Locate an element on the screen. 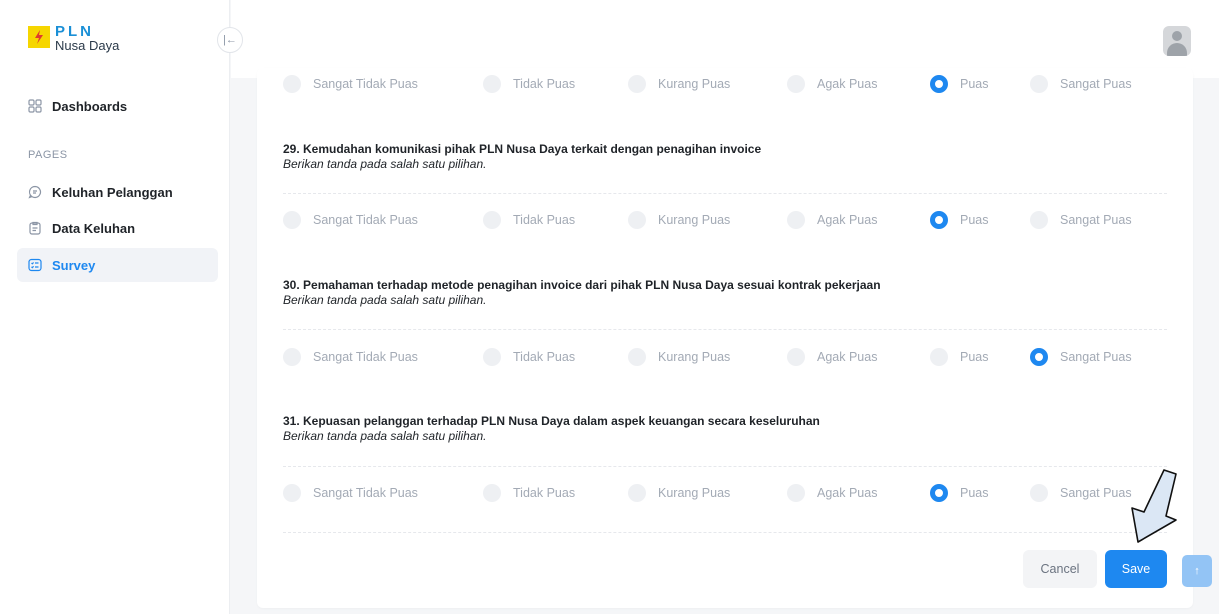  avatar is located at coordinates (1177, 41).